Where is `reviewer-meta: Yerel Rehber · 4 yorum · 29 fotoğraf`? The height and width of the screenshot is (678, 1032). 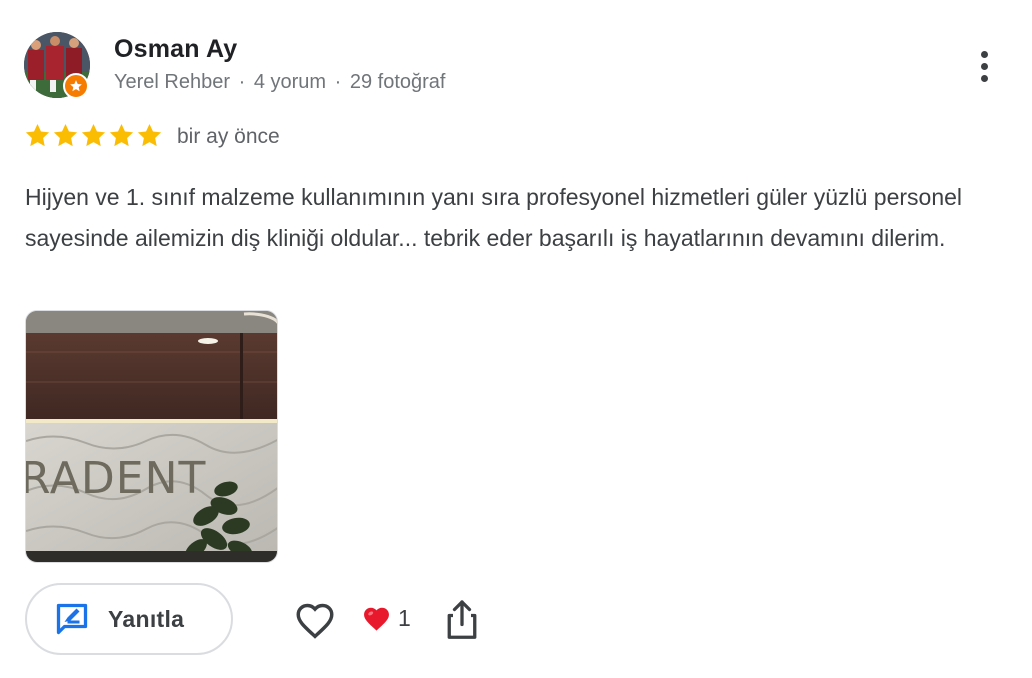
reviewer-meta: Yerel Rehber · 4 yorum · 29 fotoğraf is located at coordinates (279, 82).